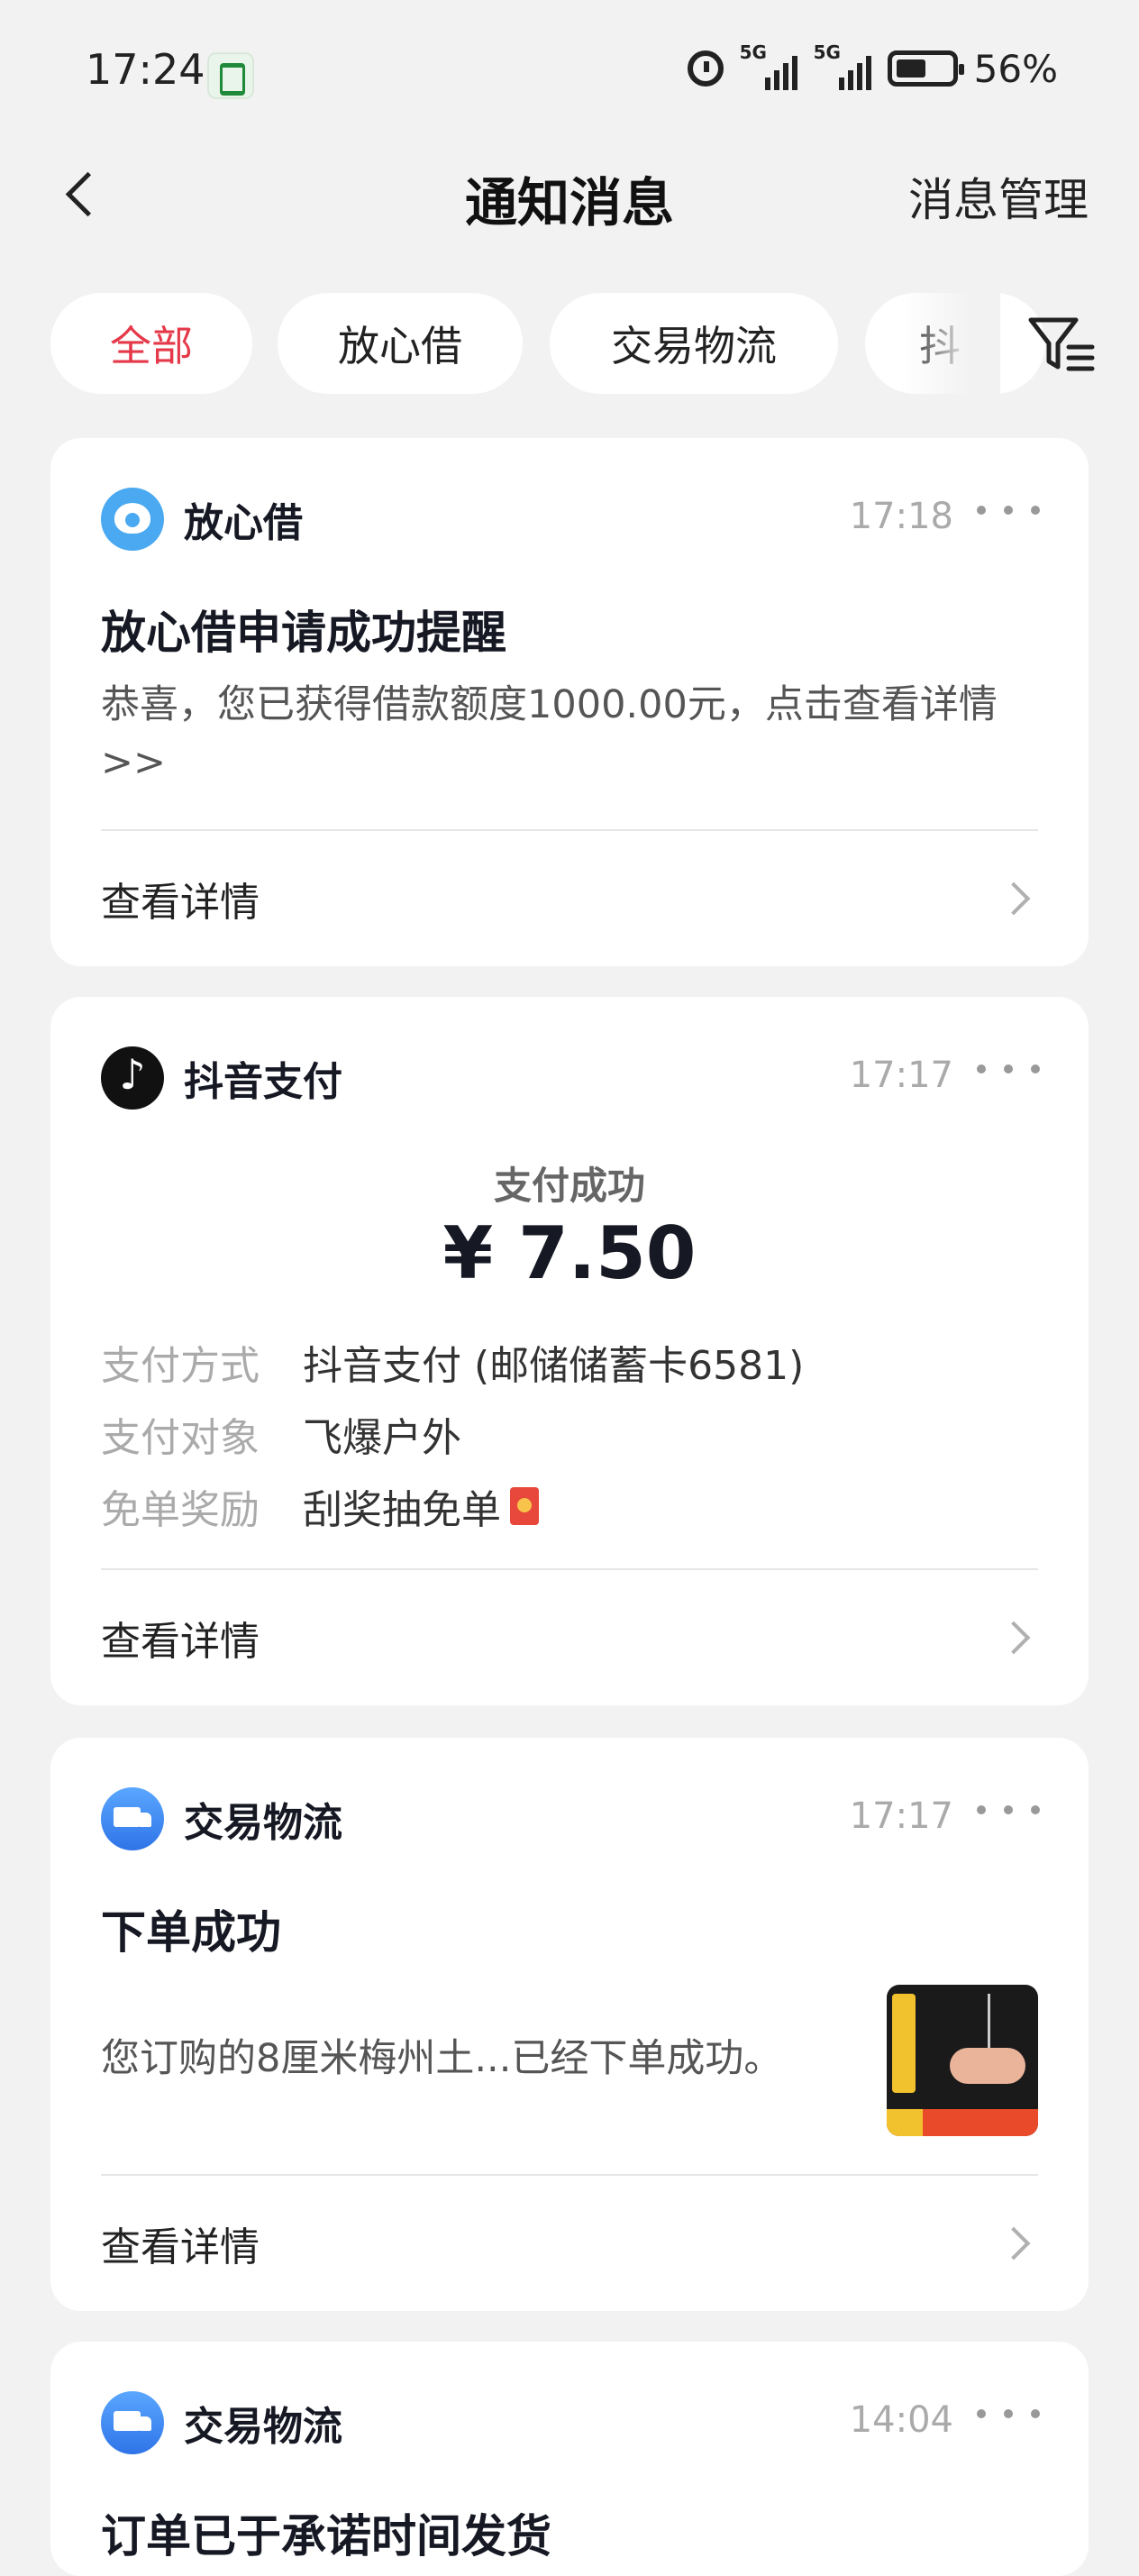  I want to click on card-title: 下单成功, so click(191, 1932).